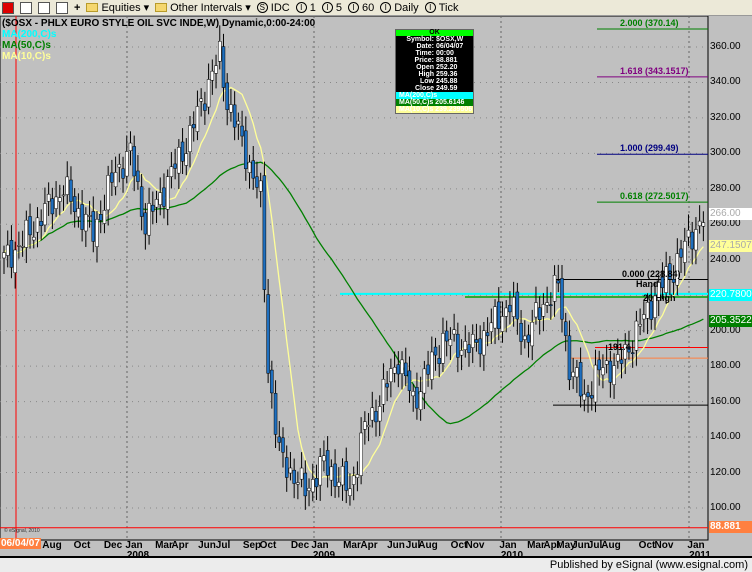  I want to click on x-tick-label: Dec, so click(300, 545).